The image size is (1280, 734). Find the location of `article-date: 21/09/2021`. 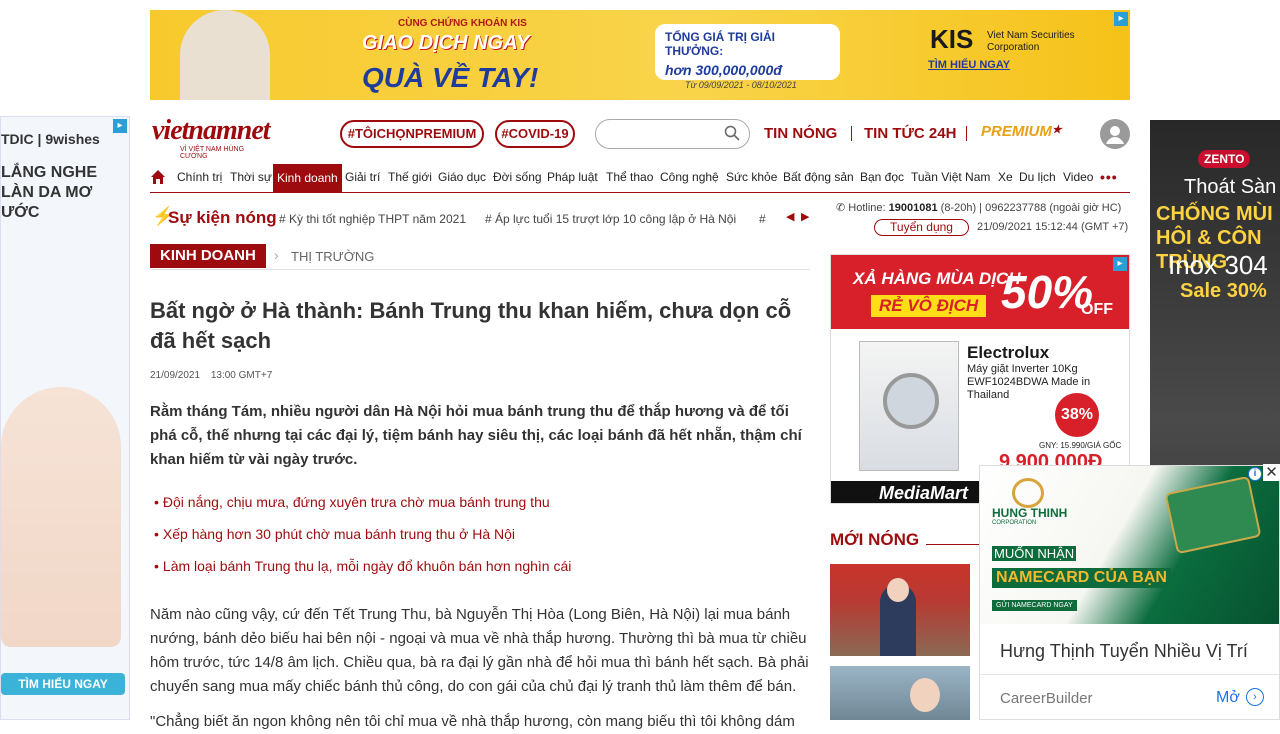

article-date: 21/09/2021 is located at coordinates (175, 375).